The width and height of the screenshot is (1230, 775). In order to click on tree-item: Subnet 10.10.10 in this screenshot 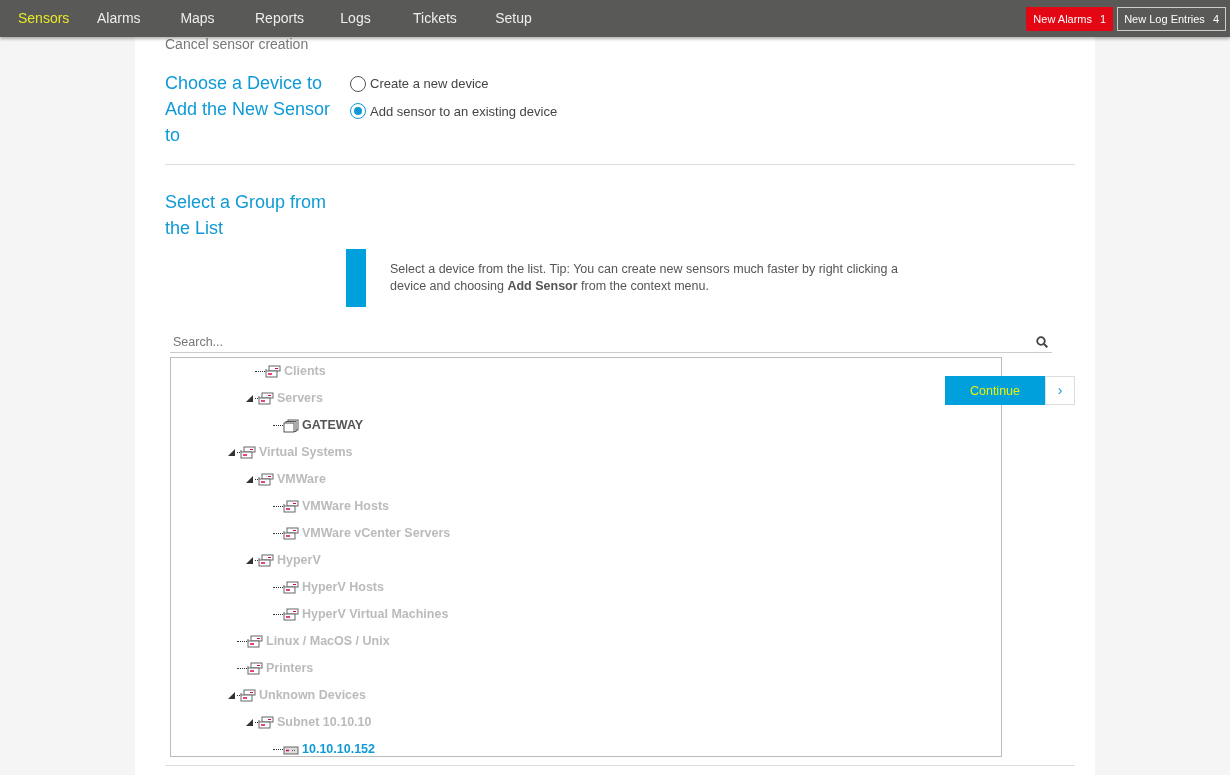, I will do `click(324, 722)`.